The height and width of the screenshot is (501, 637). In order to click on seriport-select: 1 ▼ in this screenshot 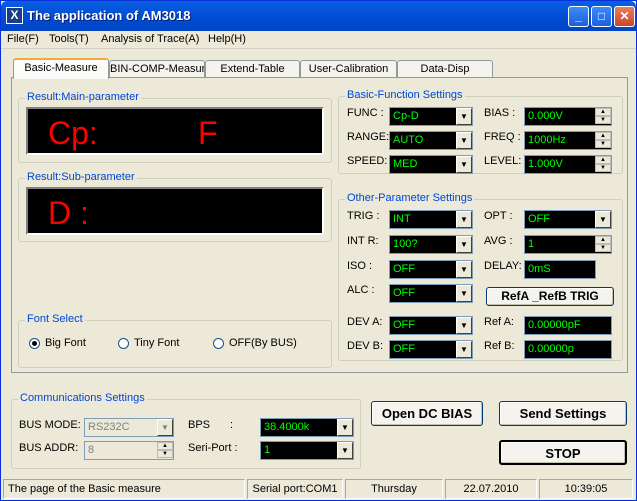, I will do `click(307, 450)`.